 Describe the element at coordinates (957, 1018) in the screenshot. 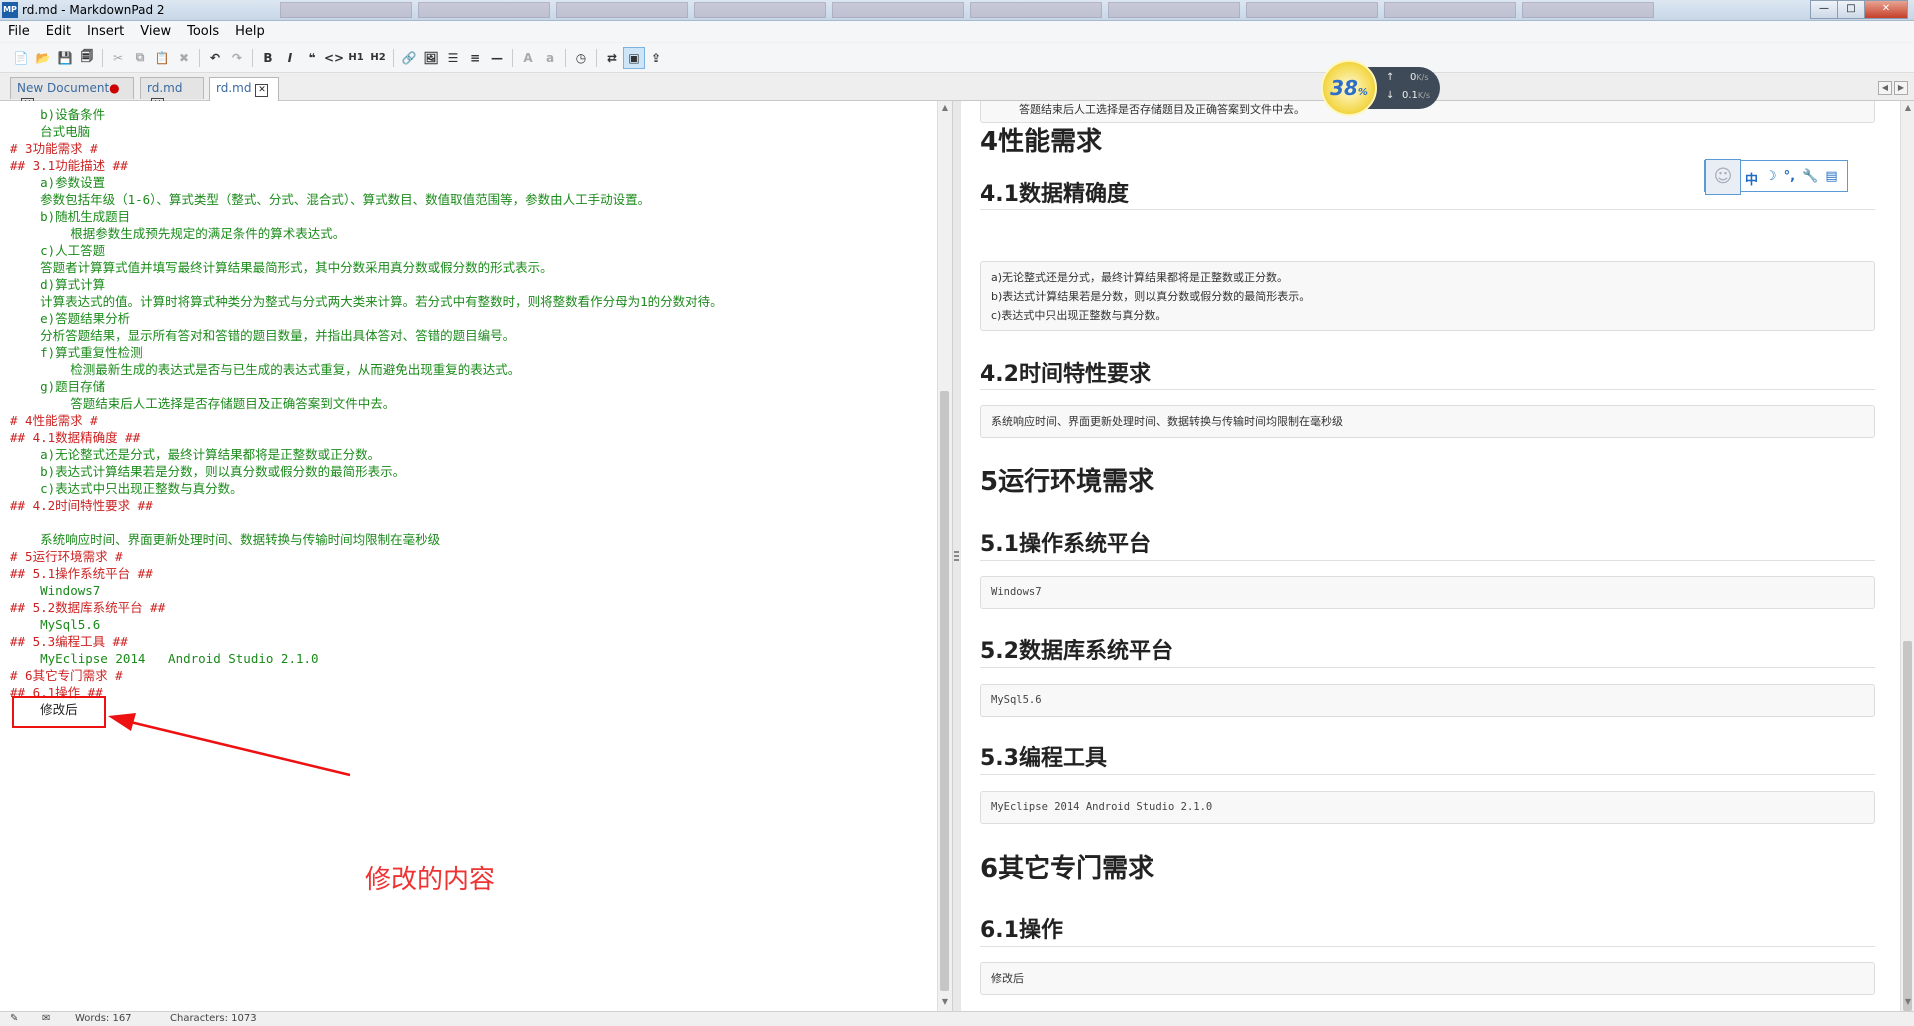

I see `status-bar: ✎ ✉ Words: 167 Characters: 1073` at that location.